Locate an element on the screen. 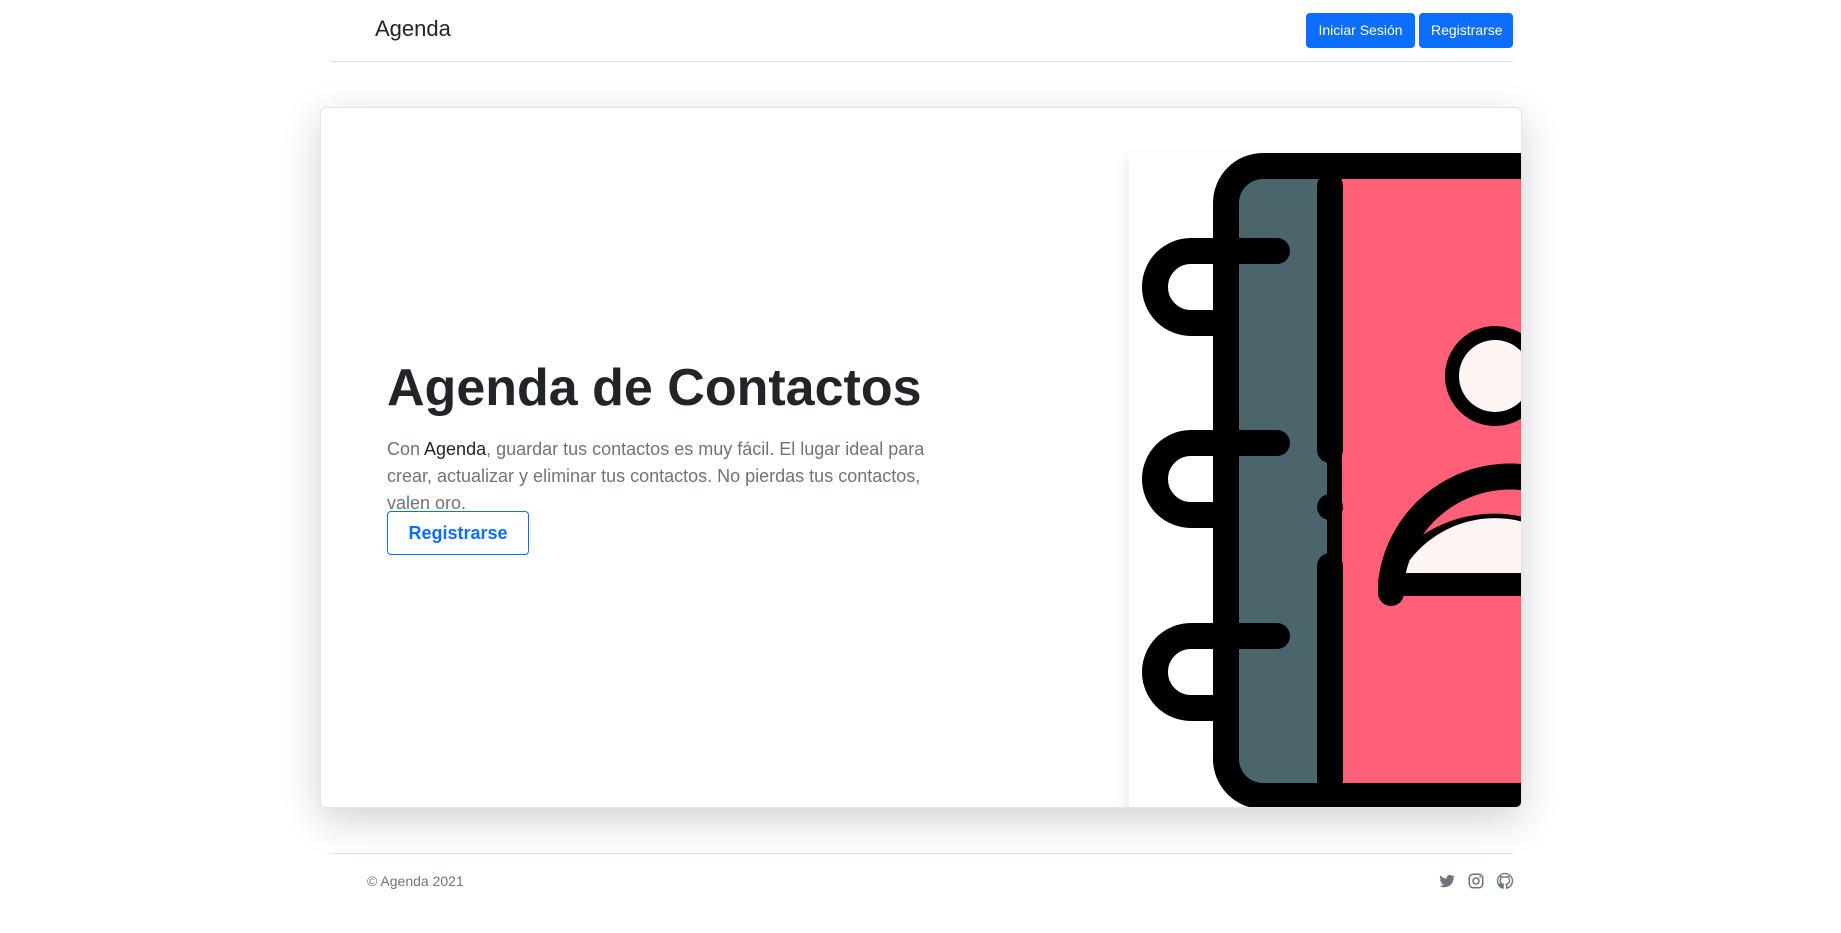  github-icon is located at coordinates (1505, 881).